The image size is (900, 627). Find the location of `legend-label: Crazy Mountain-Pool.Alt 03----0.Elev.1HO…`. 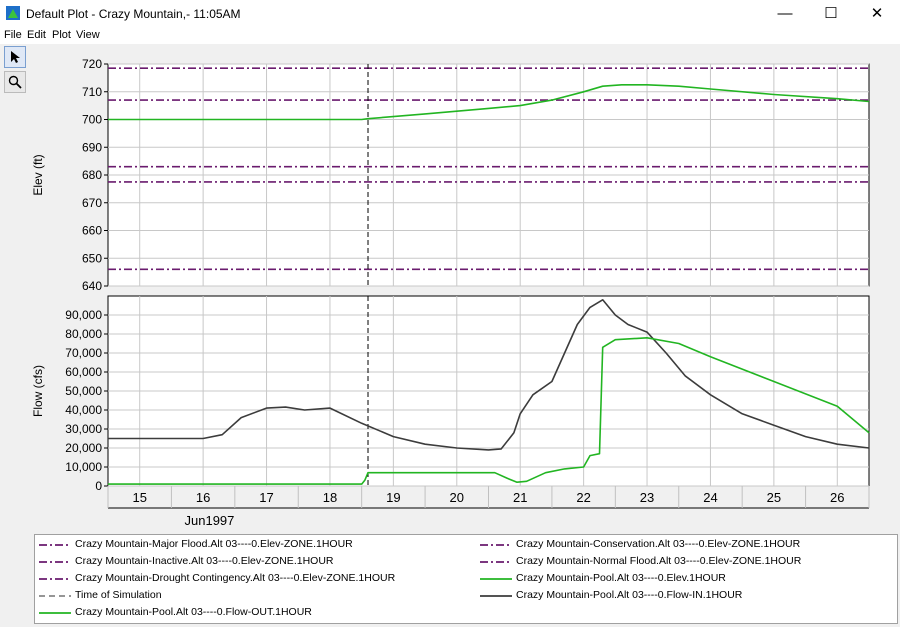

legend-label: Crazy Mountain-Pool.Alt 03----0.Elev.1HO… is located at coordinates (621, 578).